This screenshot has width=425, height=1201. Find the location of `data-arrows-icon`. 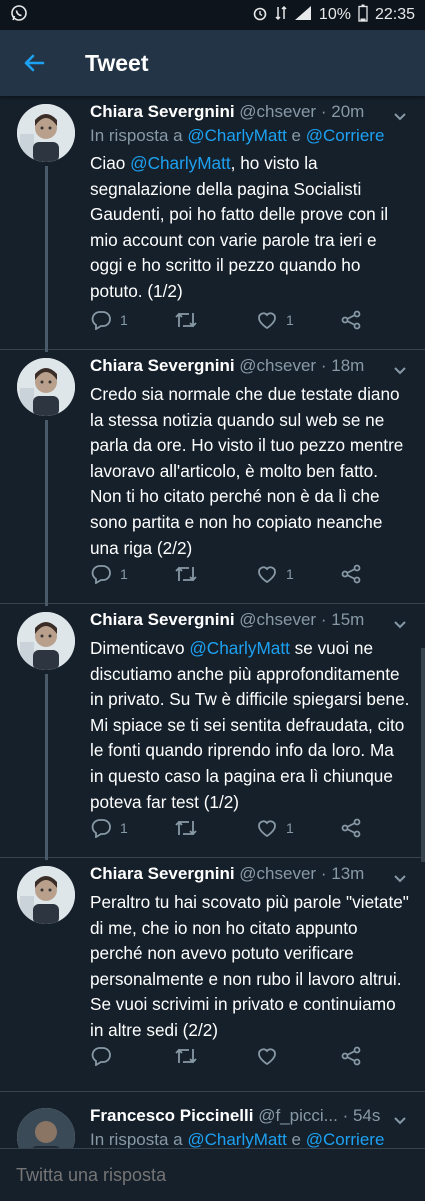

data-arrows-icon is located at coordinates (281, 15).